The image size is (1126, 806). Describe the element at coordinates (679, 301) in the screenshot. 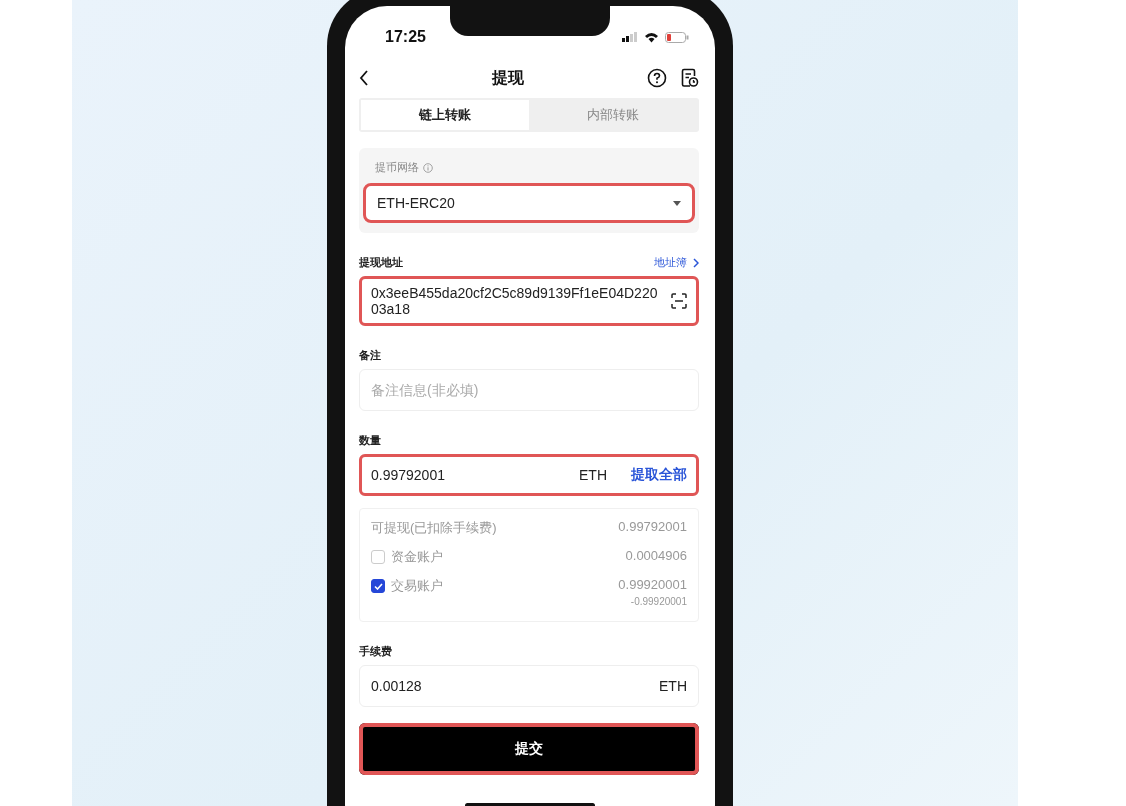

I see `scan-icon` at that location.